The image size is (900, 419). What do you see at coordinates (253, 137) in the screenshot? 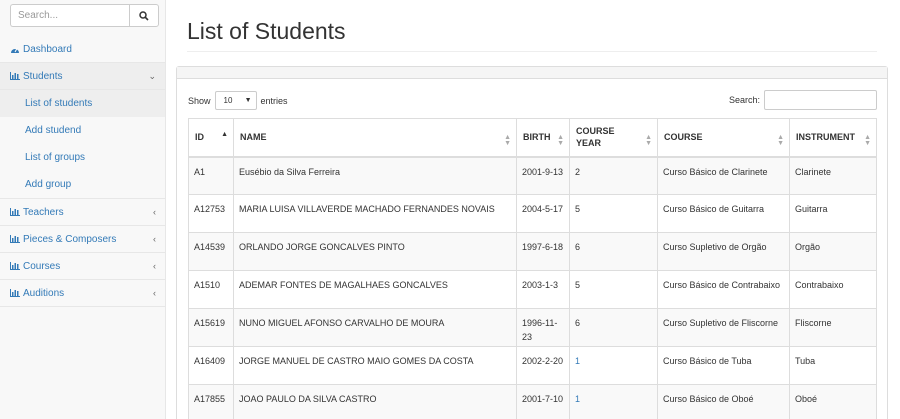
I see `column-header-label: NAME` at bounding box center [253, 137].